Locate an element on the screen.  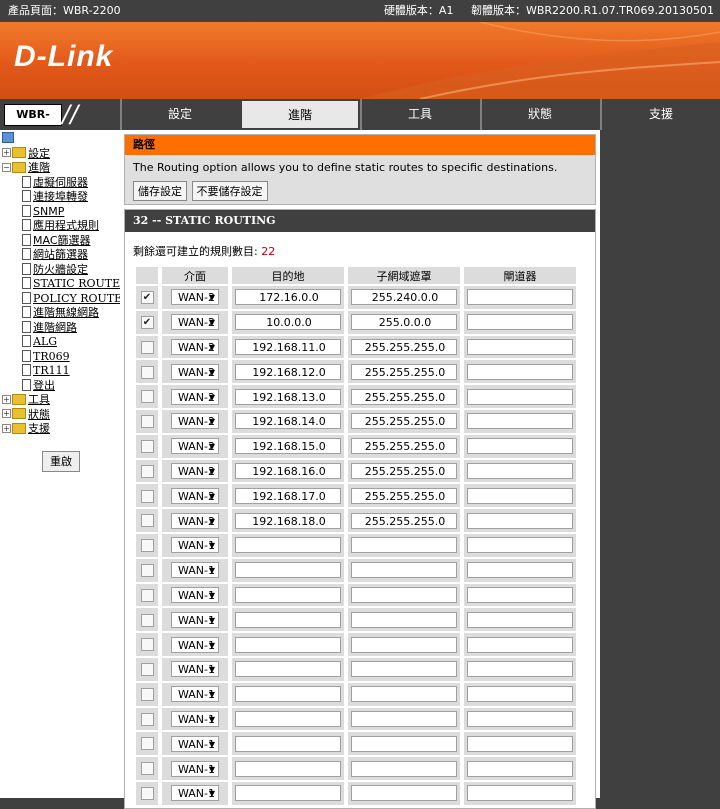
collapse-icon: − is located at coordinates (6, 167).